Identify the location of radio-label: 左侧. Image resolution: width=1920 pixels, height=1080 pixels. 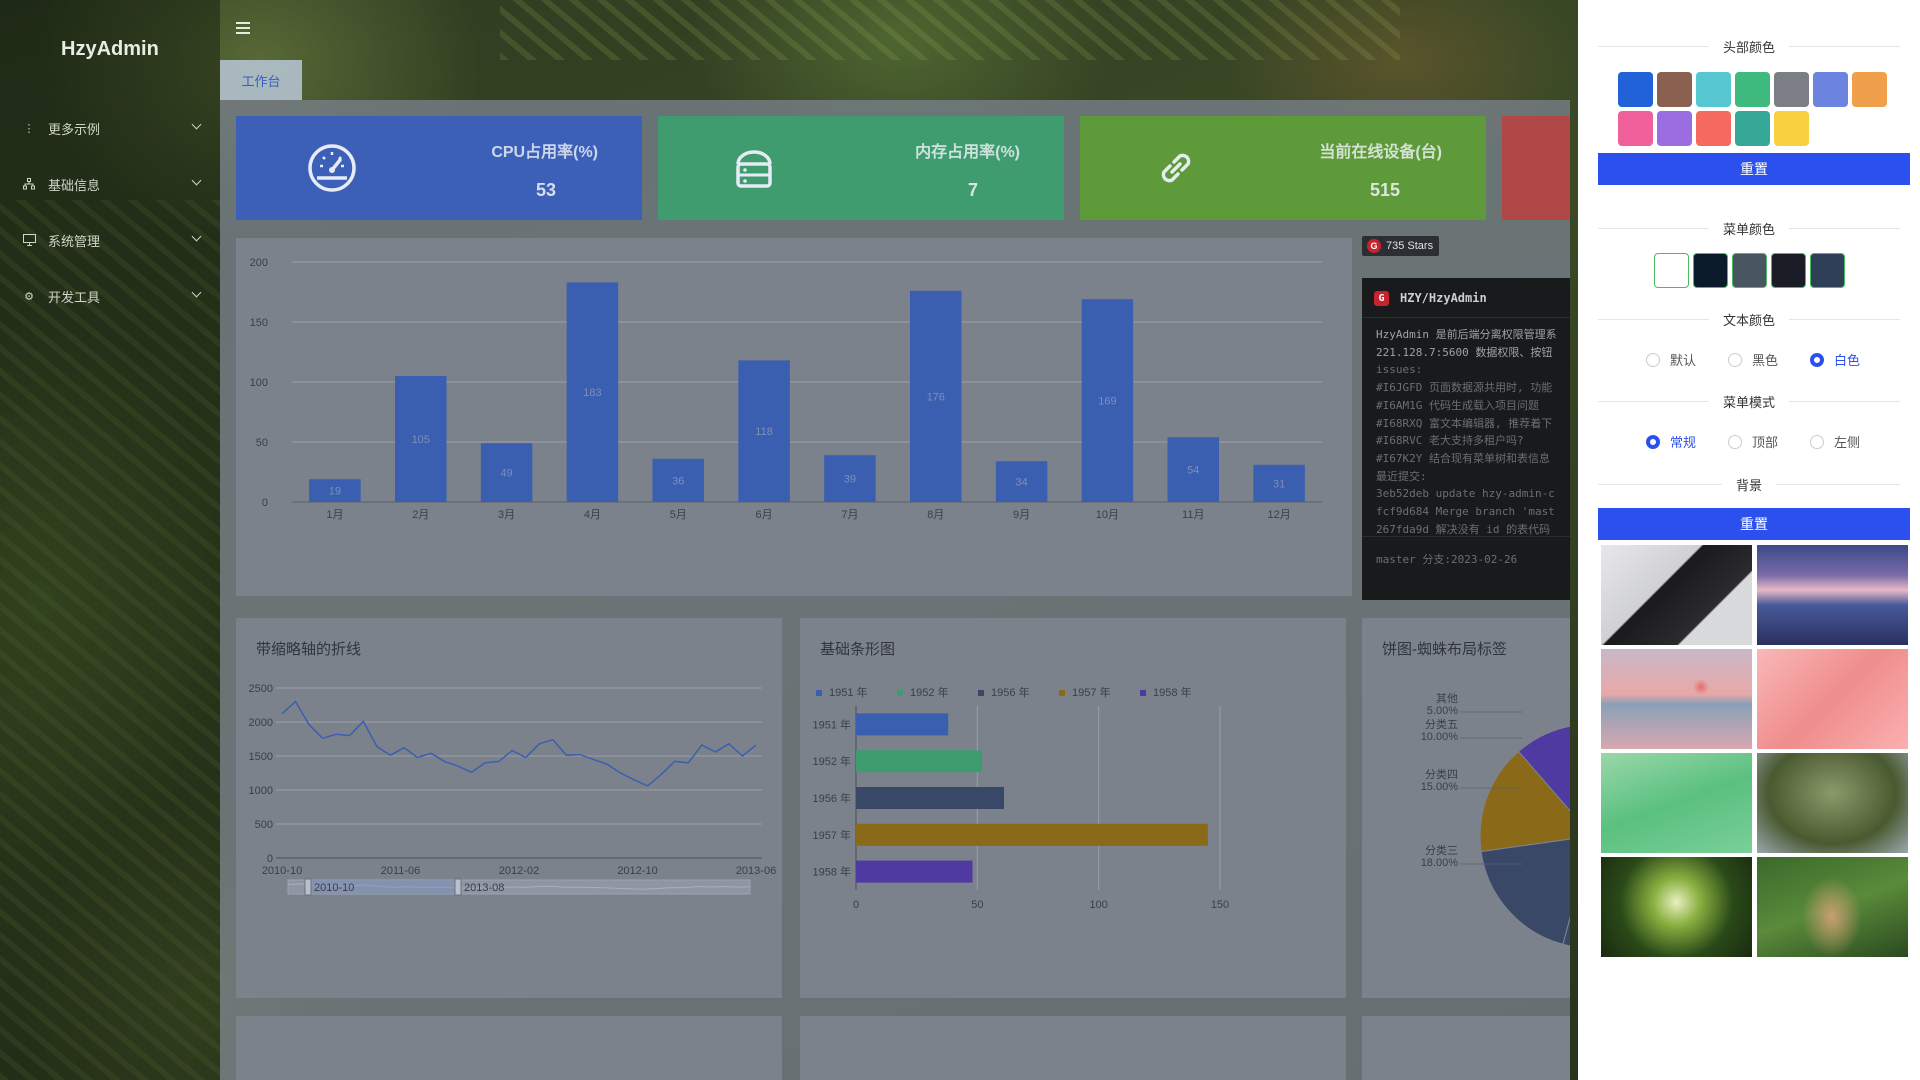
(1847, 442).